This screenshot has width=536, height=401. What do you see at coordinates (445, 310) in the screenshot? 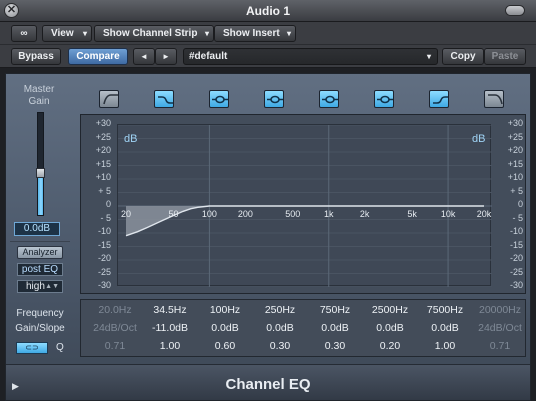
I see `band-7-frequency-value: 7500Hz` at bounding box center [445, 310].